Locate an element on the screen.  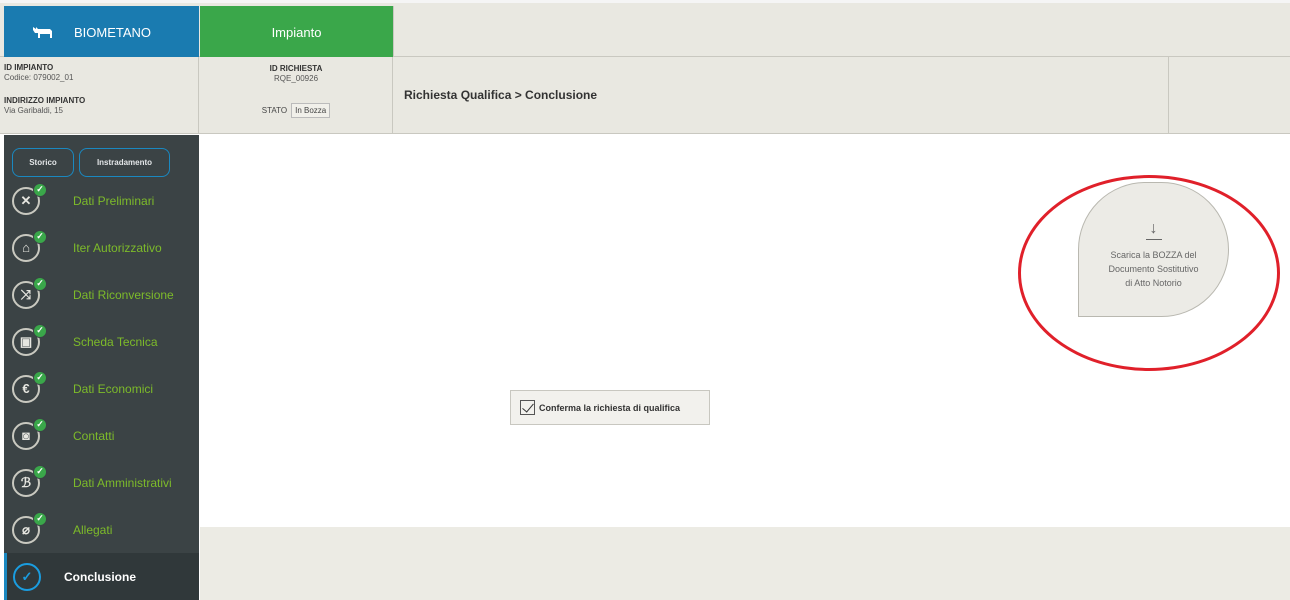
download-line-3: di Atto Notorio is located at coordinates (1153, 283).